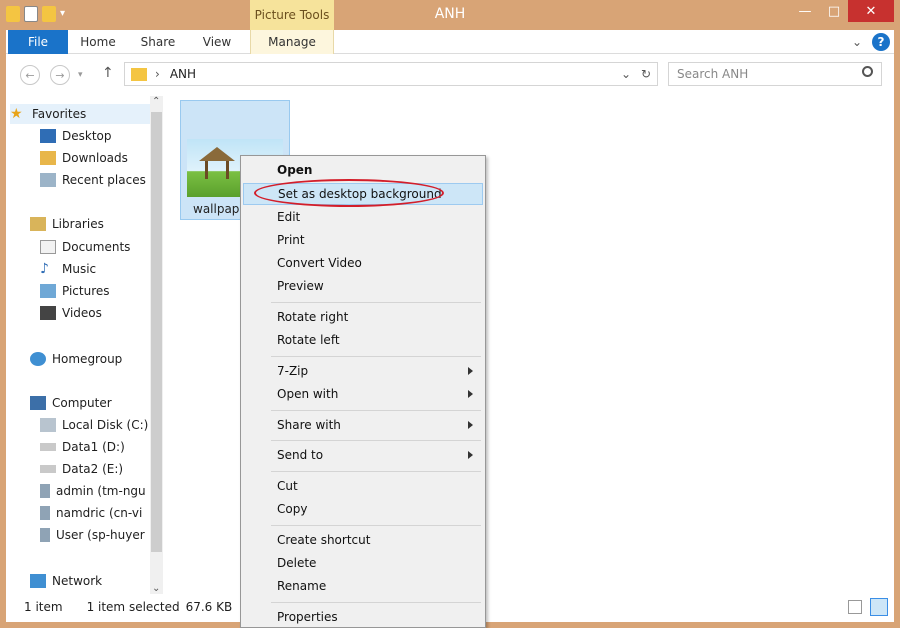 The height and width of the screenshot is (628, 900). Describe the element at coordinates (363, 317) in the screenshot. I see `menu-item-rotate-right: Rotate right` at that location.